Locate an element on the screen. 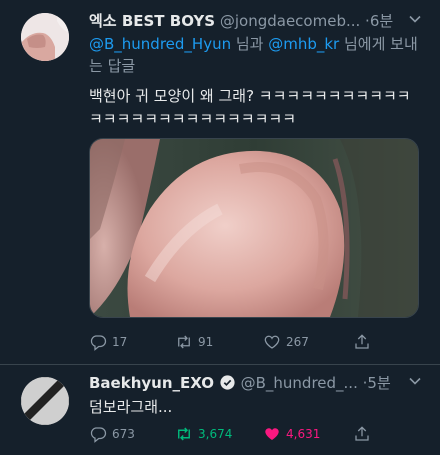 The width and height of the screenshot is (440, 455). tweet-header: 엑소 BEST BOYS @jongdaecomeb... ·6분 is located at coordinates (241, 20).